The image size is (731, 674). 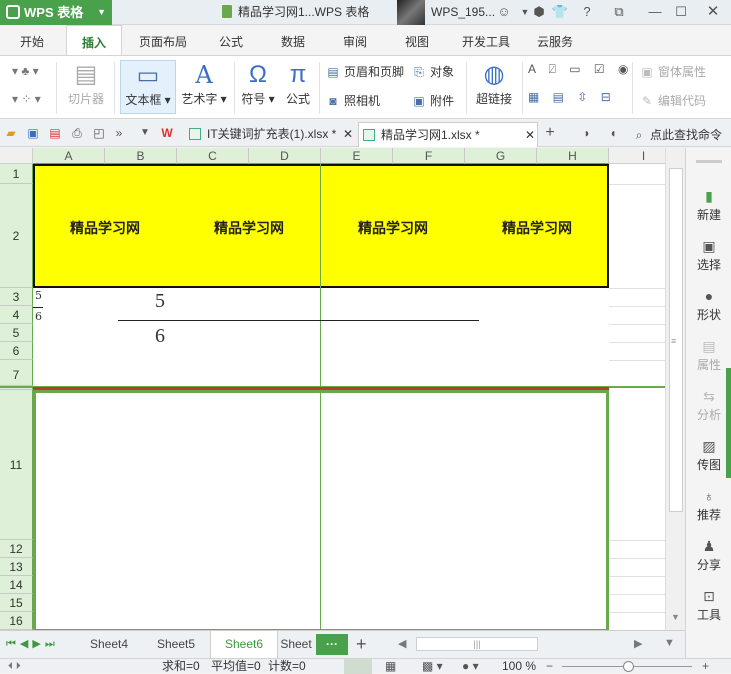 I want to click on page-break-view-icon: ▦, so click(x=390, y=666).